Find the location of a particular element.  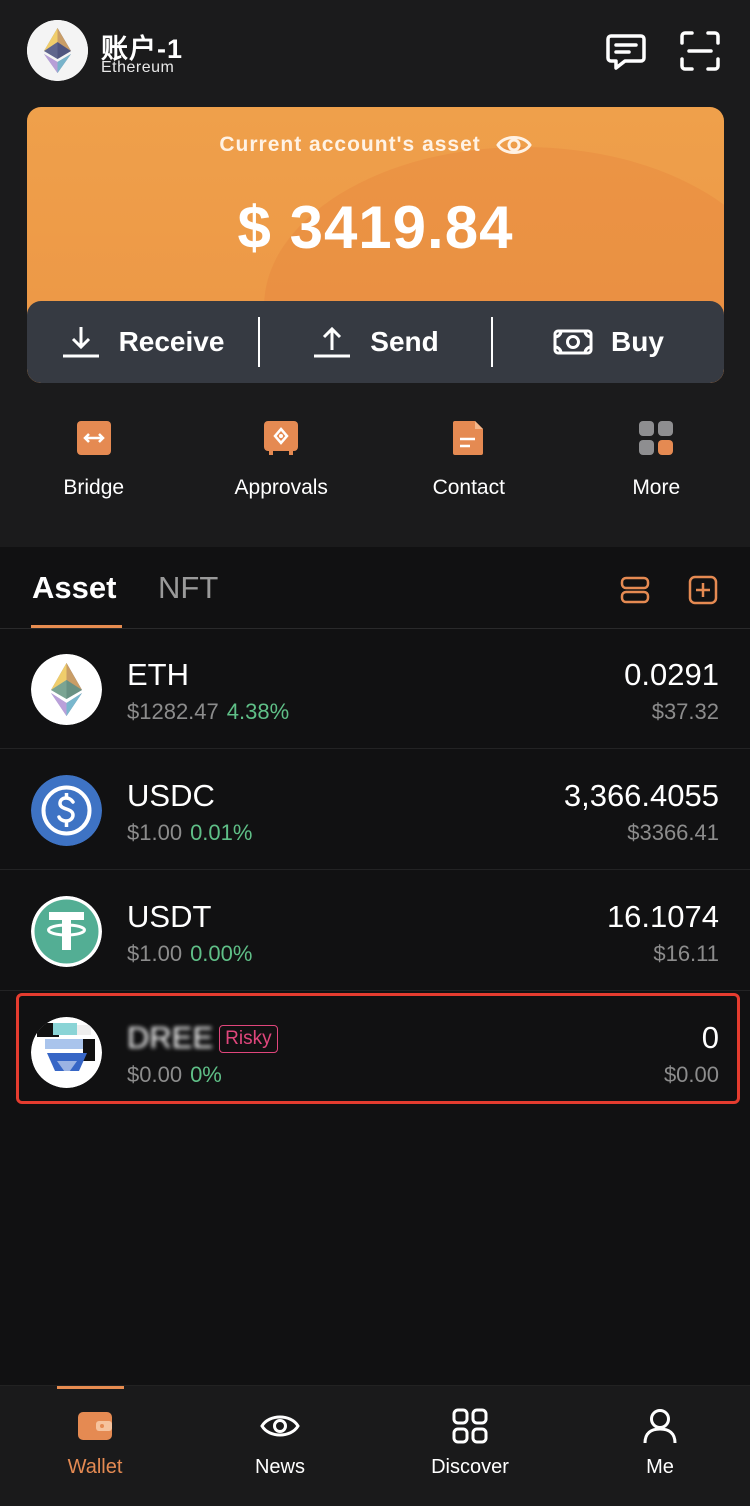

list-view-icon is located at coordinates (635, 590).